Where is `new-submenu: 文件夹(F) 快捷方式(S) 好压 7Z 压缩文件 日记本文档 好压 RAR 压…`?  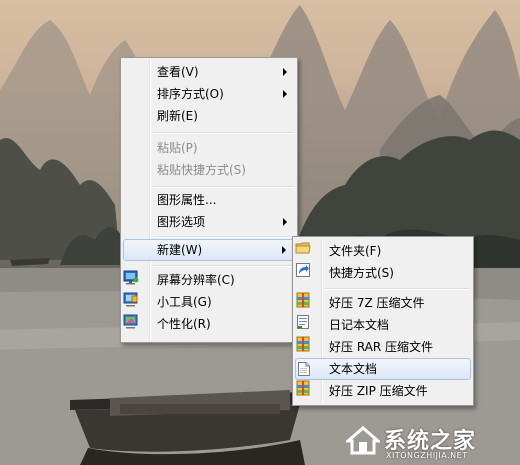 new-submenu: 文件夹(F) 快捷方式(S) 好压 7Z 压缩文件 日记本文档 好压 RAR 压… is located at coordinates (383, 321).